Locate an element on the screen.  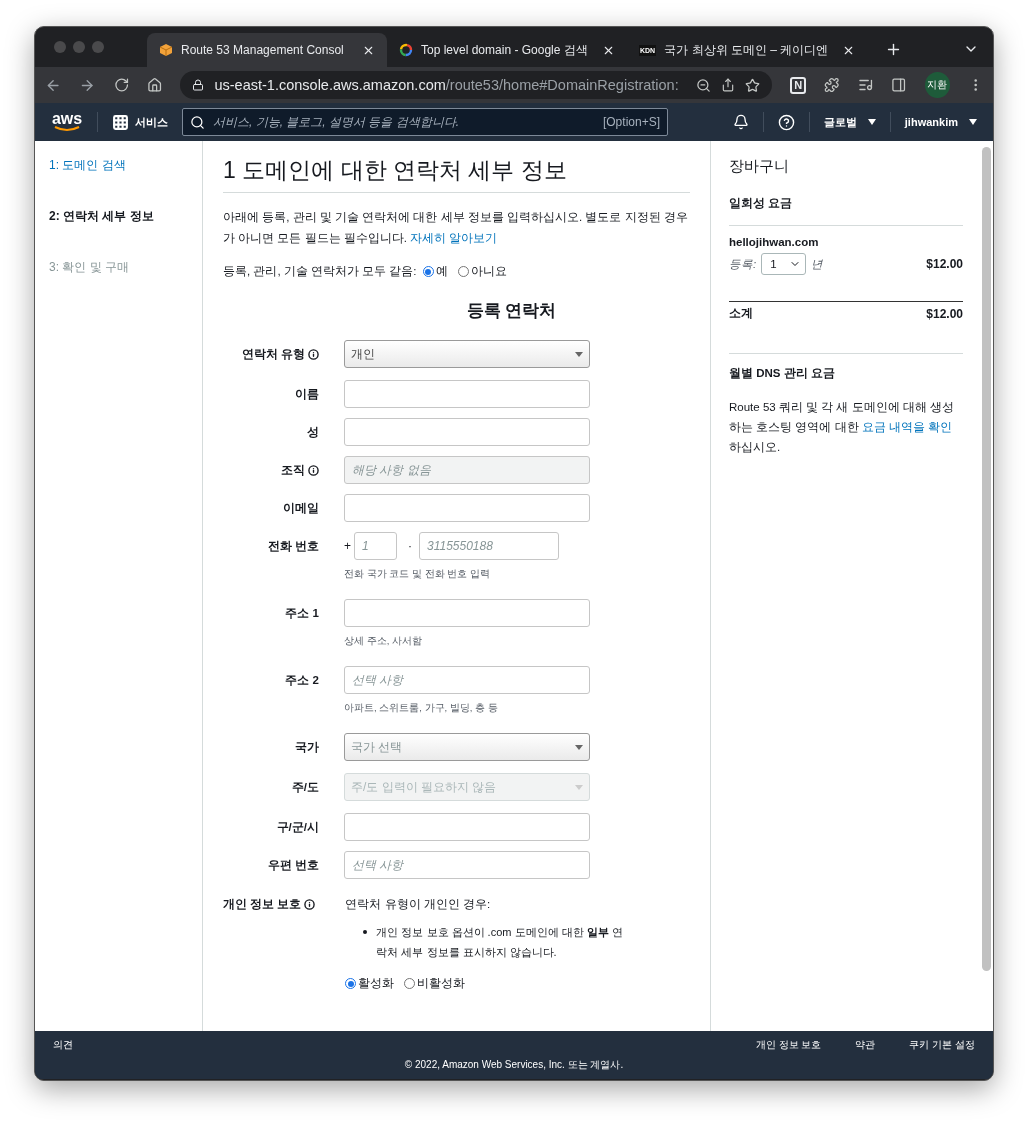
services-menu: 서비스 is located at coordinates (140, 122).